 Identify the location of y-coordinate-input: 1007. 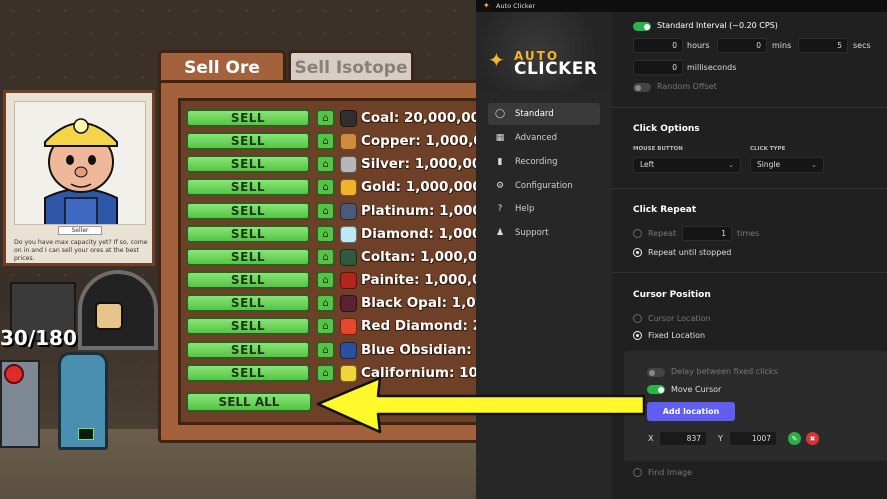
(753, 438).